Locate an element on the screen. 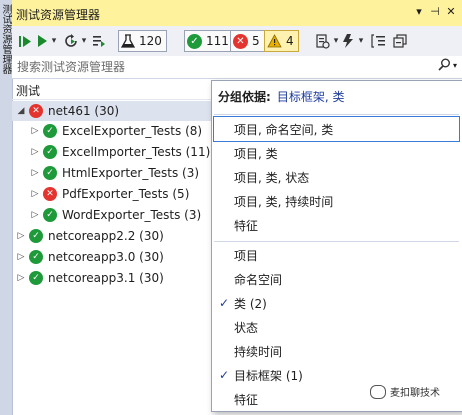 This screenshot has height=415, width=462. side-tab-label: 测试资源管理器 is located at coordinates (5, 39).